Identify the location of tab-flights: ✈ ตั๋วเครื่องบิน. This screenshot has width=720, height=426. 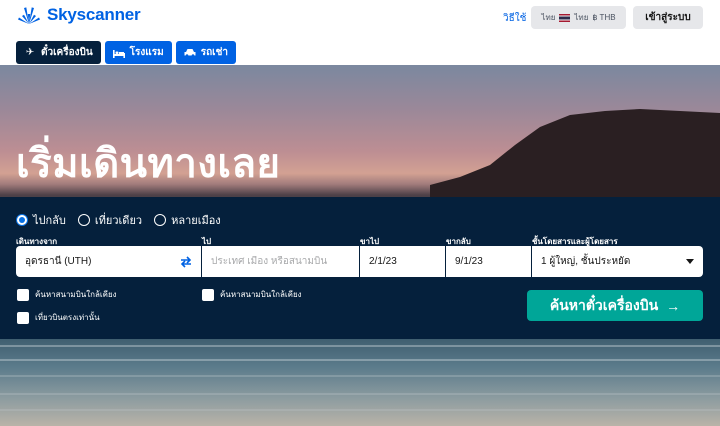
(58, 52).